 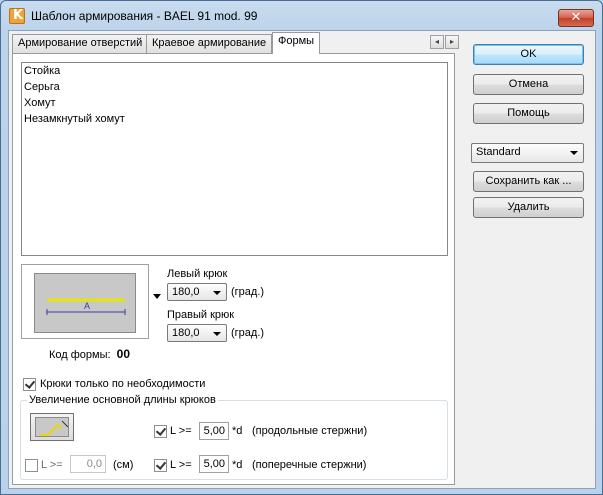 I want to click on form-code-label: Код формы: 00, so click(x=89, y=354).